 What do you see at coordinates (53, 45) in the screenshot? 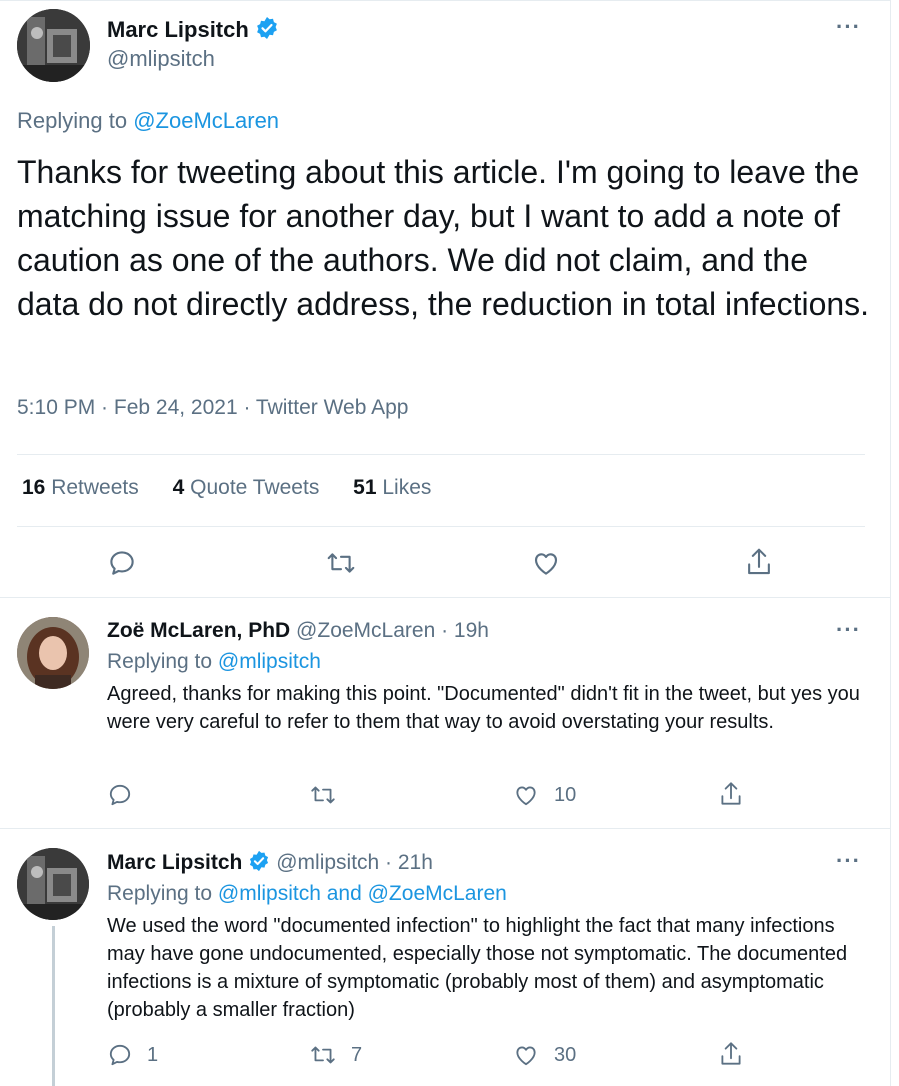
I see `author-avatar` at bounding box center [53, 45].